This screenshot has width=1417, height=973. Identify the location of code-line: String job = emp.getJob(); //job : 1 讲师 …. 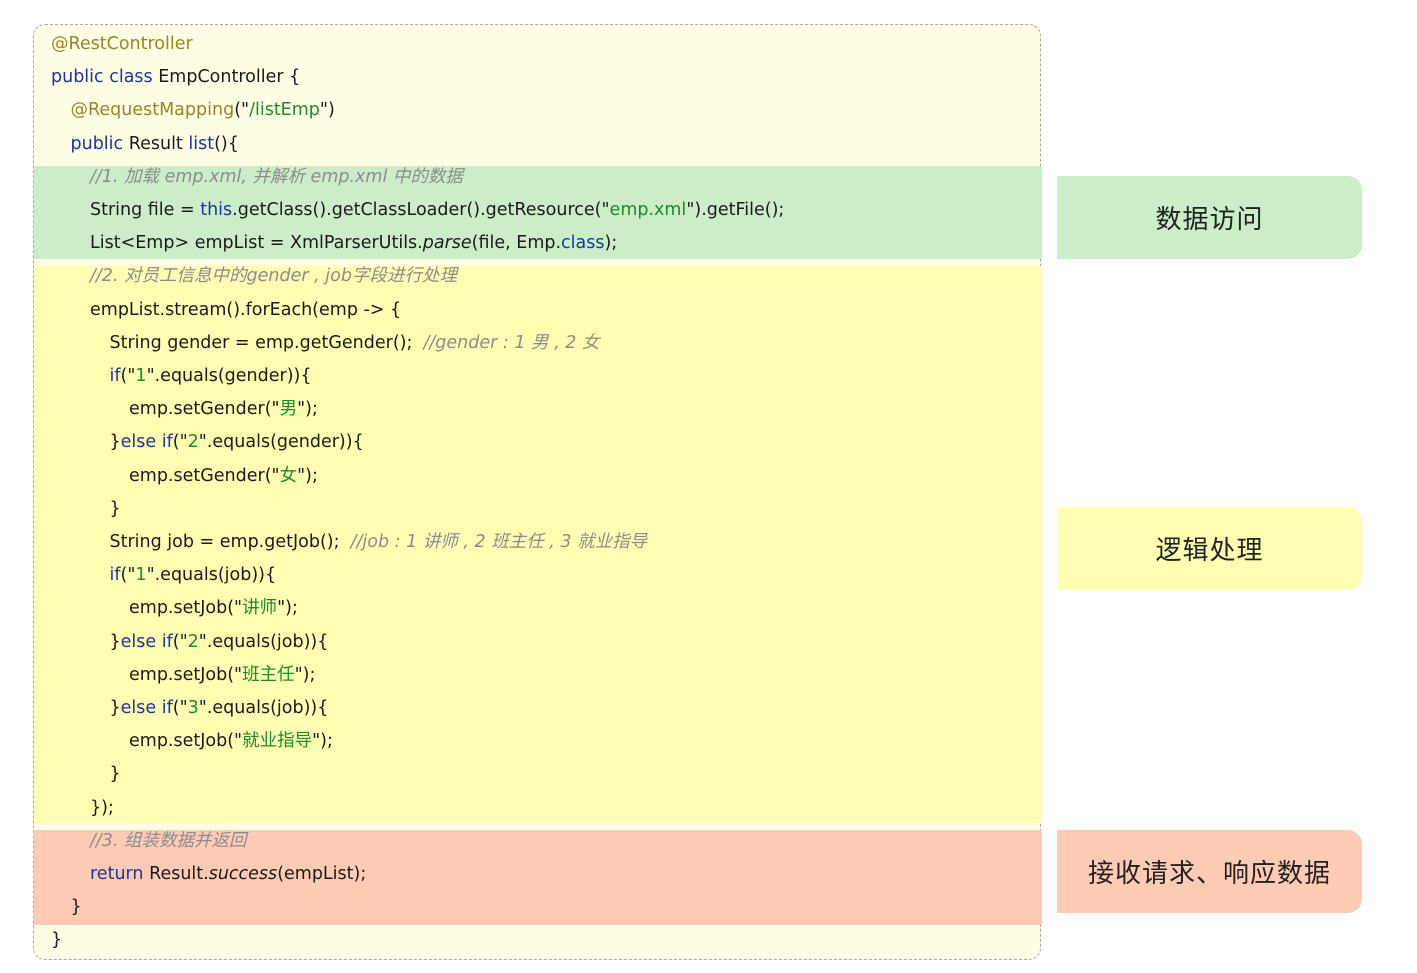
(379, 542).